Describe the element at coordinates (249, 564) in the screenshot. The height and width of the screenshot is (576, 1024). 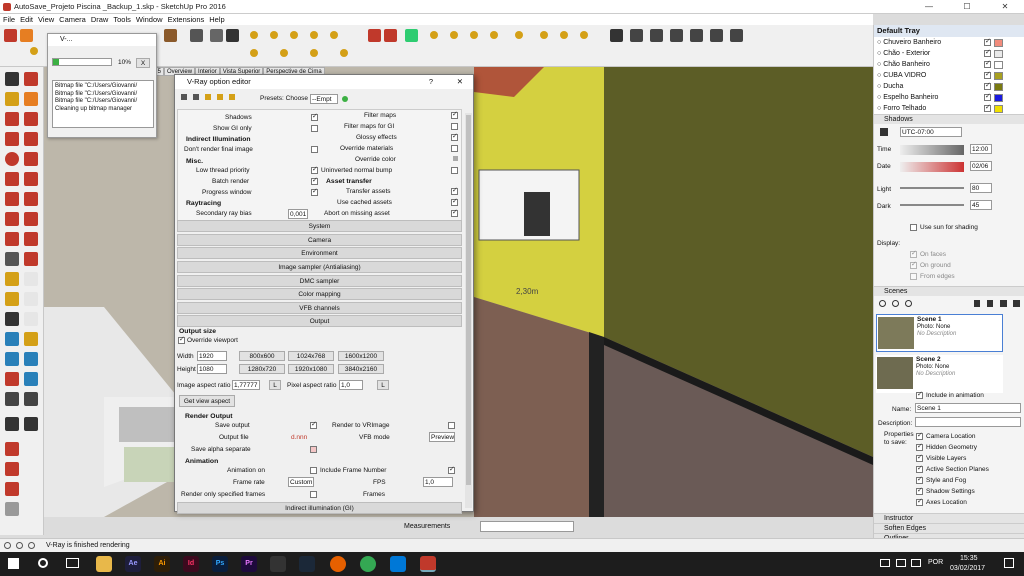
I see `premiere-icon: Pr` at that location.